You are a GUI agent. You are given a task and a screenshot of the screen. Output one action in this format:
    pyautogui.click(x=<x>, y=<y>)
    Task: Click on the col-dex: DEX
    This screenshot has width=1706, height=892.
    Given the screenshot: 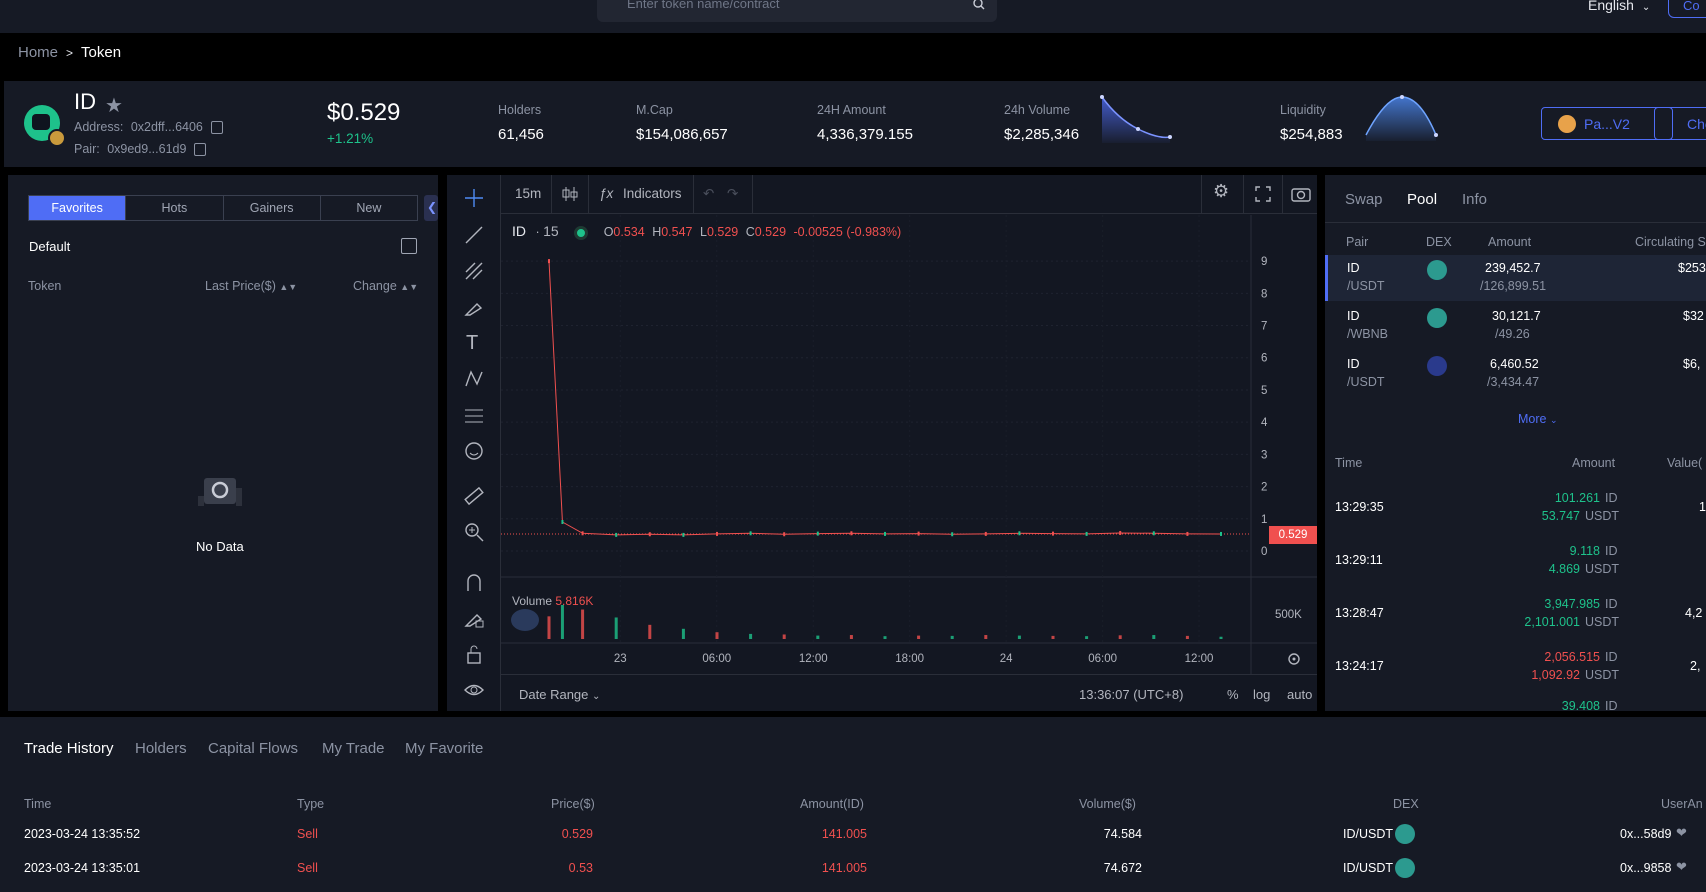 What is the action you would take?
    pyautogui.click(x=1406, y=804)
    